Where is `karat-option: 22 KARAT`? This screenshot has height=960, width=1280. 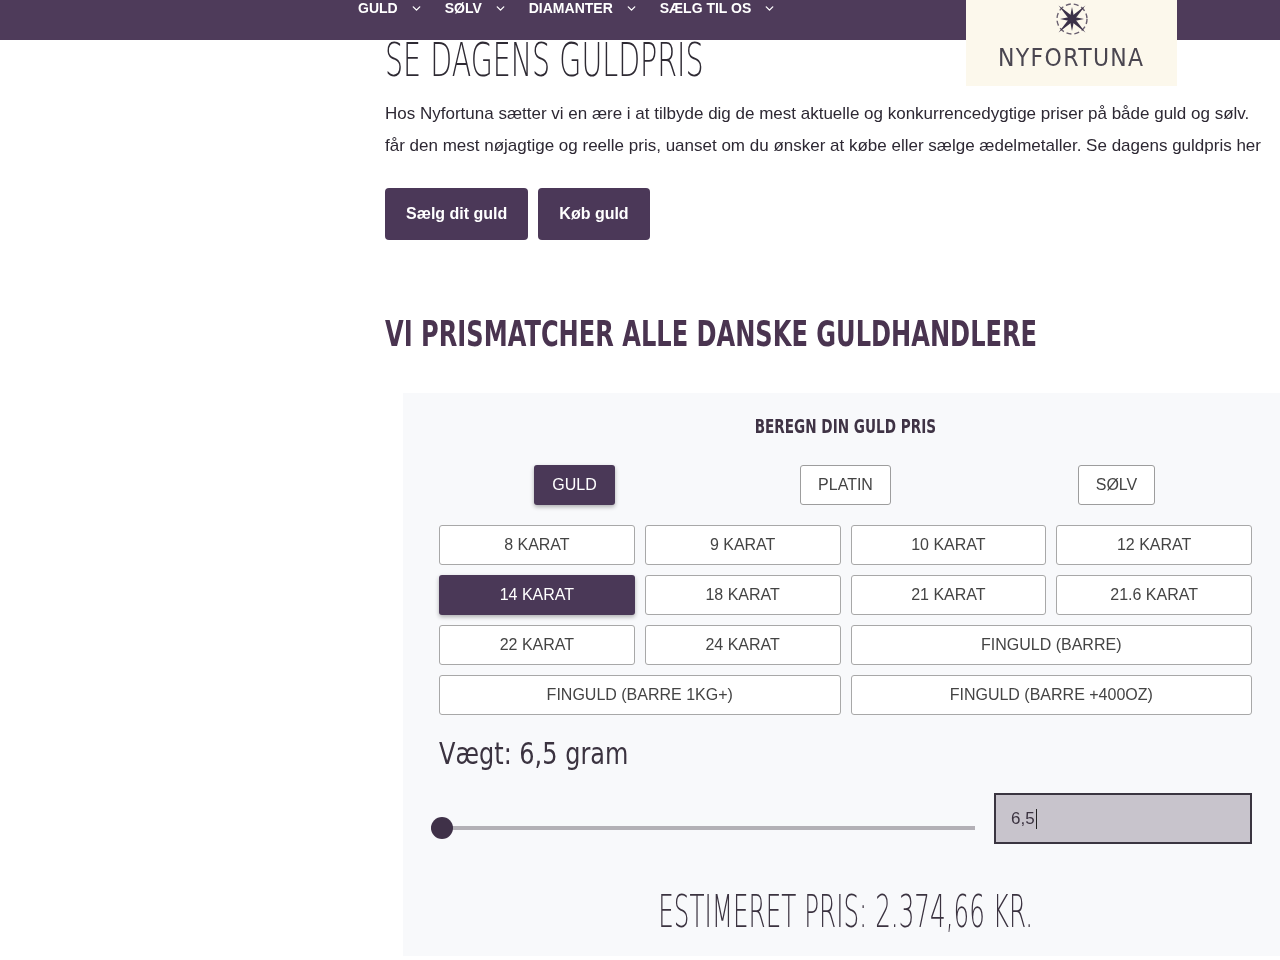 karat-option: 22 KARAT is located at coordinates (537, 645).